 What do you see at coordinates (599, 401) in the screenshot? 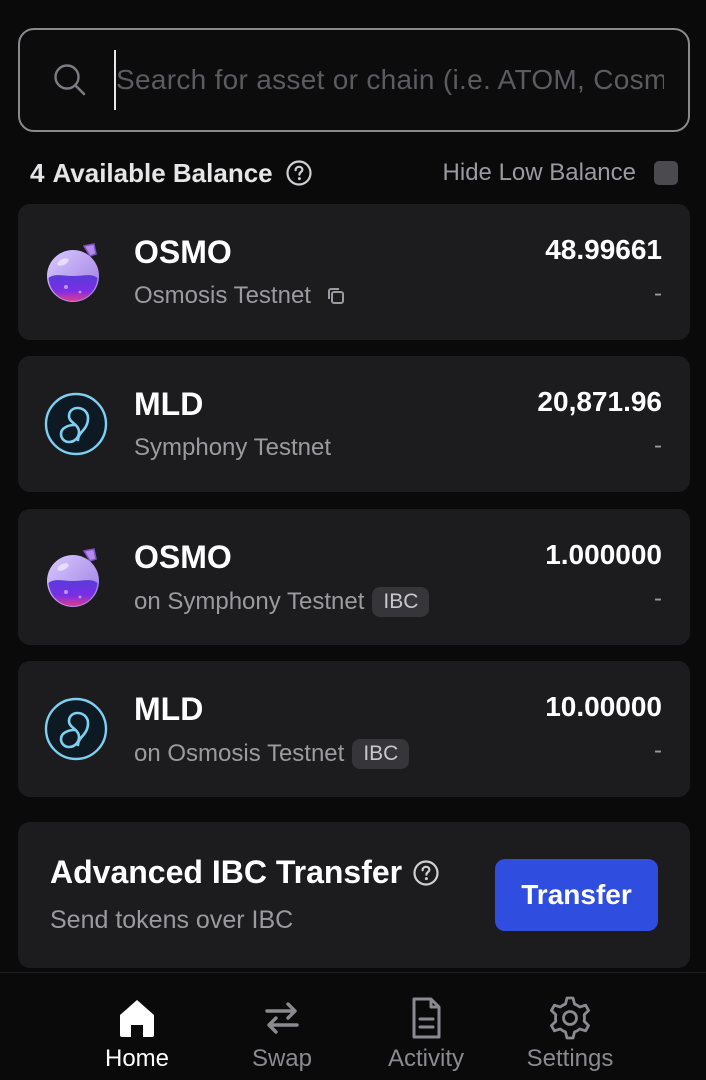
I see `asset-amount: 20,871.96` at bounding box center [599, 401].